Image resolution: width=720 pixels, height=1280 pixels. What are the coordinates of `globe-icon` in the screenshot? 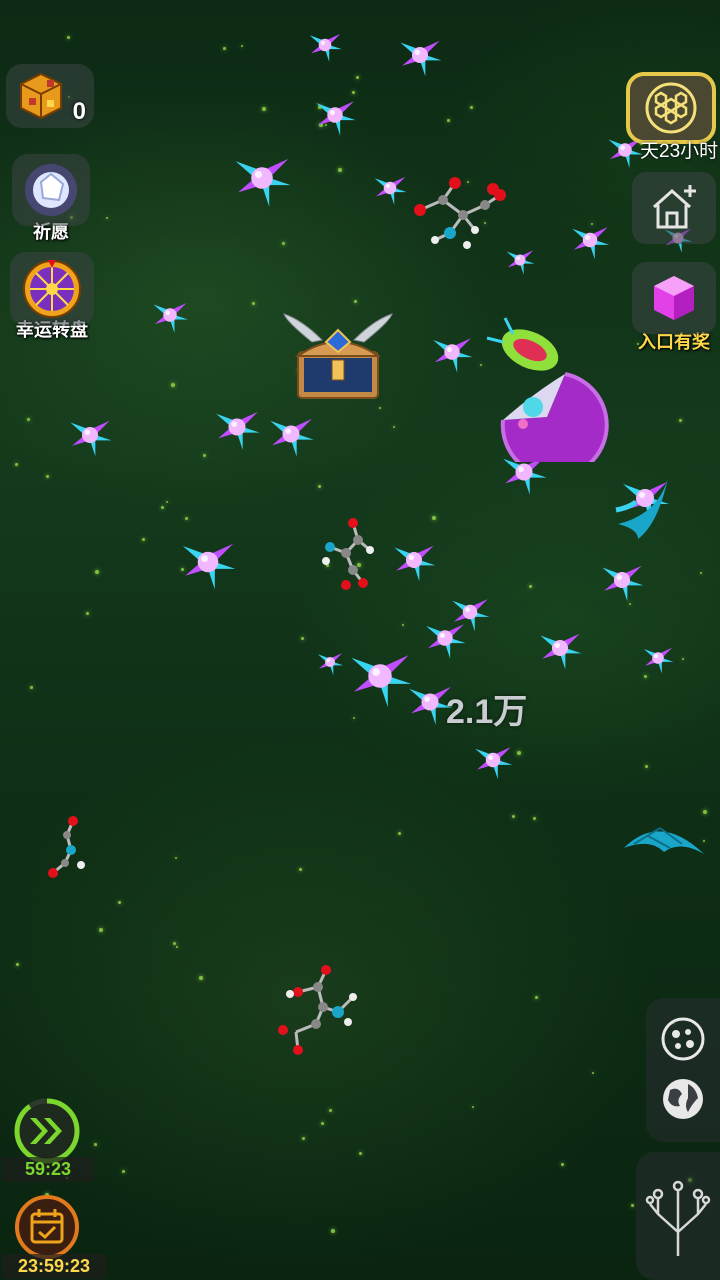 It's located at (683, 1099).